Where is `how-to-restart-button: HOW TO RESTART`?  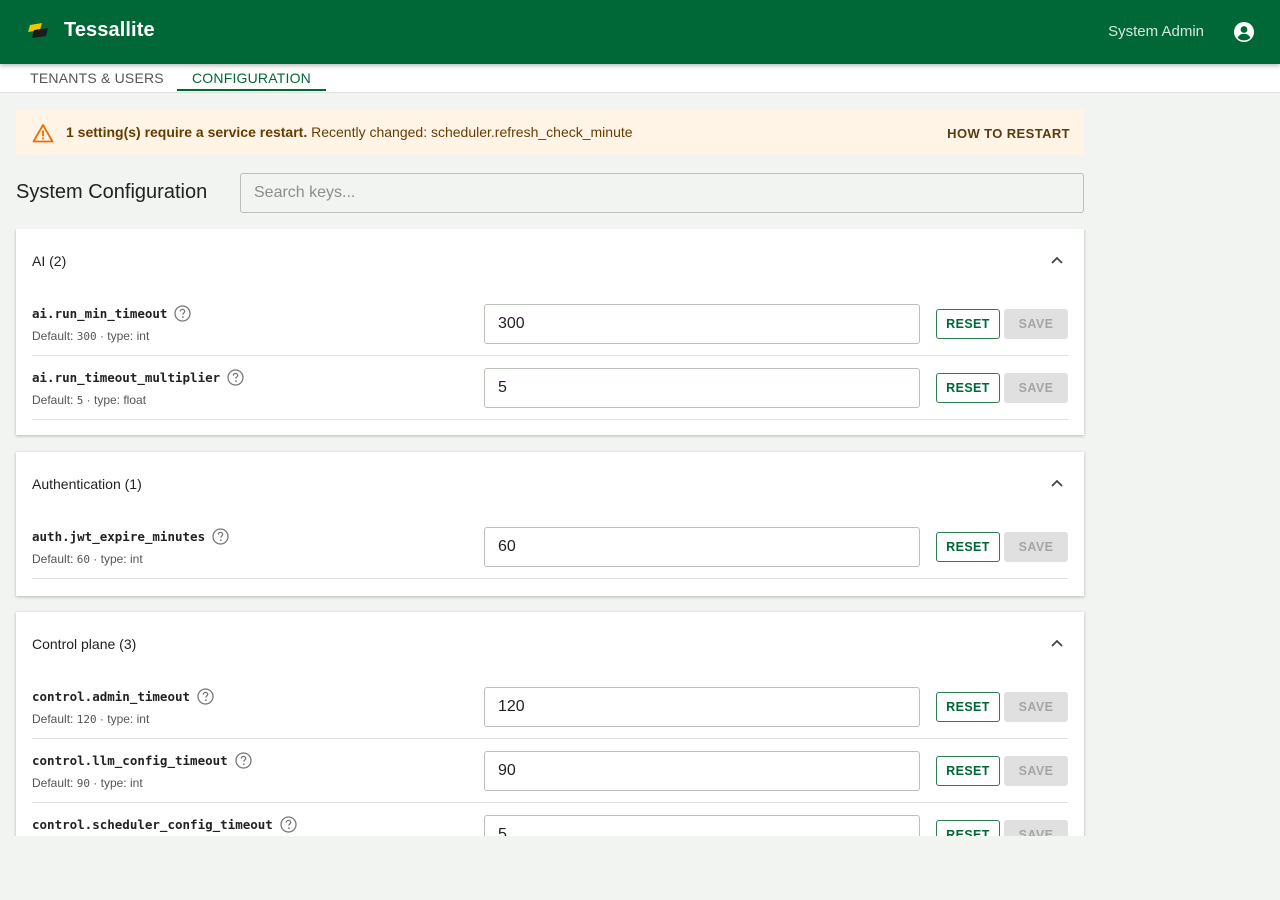 how-to-restart-button: HOW TO RESTART is located at coordinates (1008, 133).